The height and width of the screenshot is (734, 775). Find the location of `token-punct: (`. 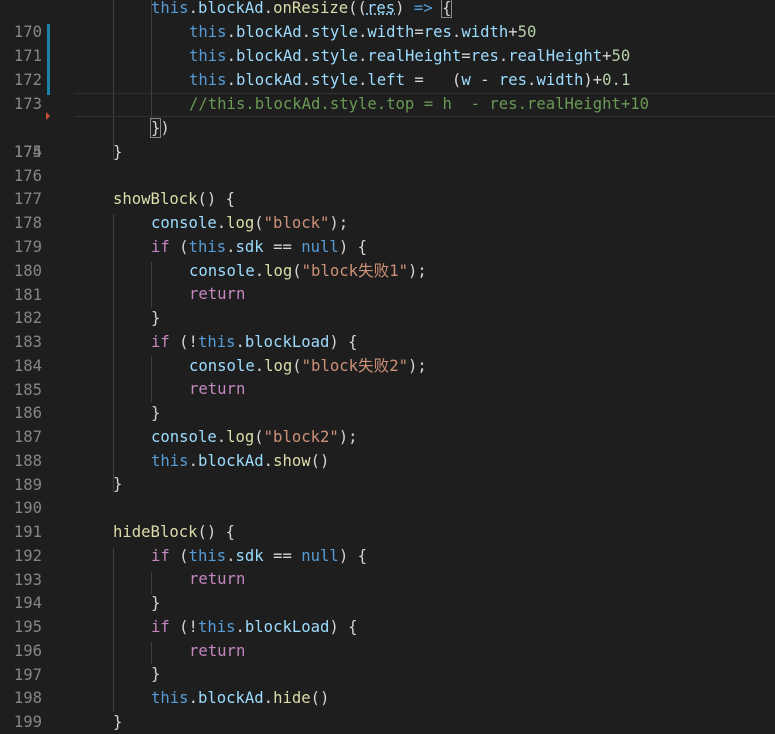

token-punct: ( is located at coordinates (259, 223).